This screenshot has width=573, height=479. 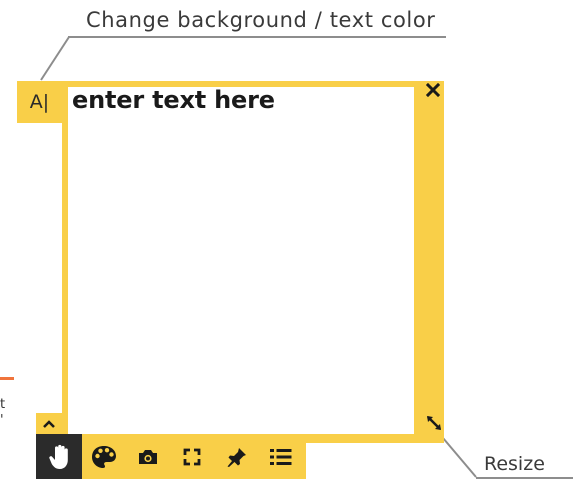 What do you see at coordinates (433, 90) in the screenshot?
I see `close-icon` at bounding box center [433, 90].